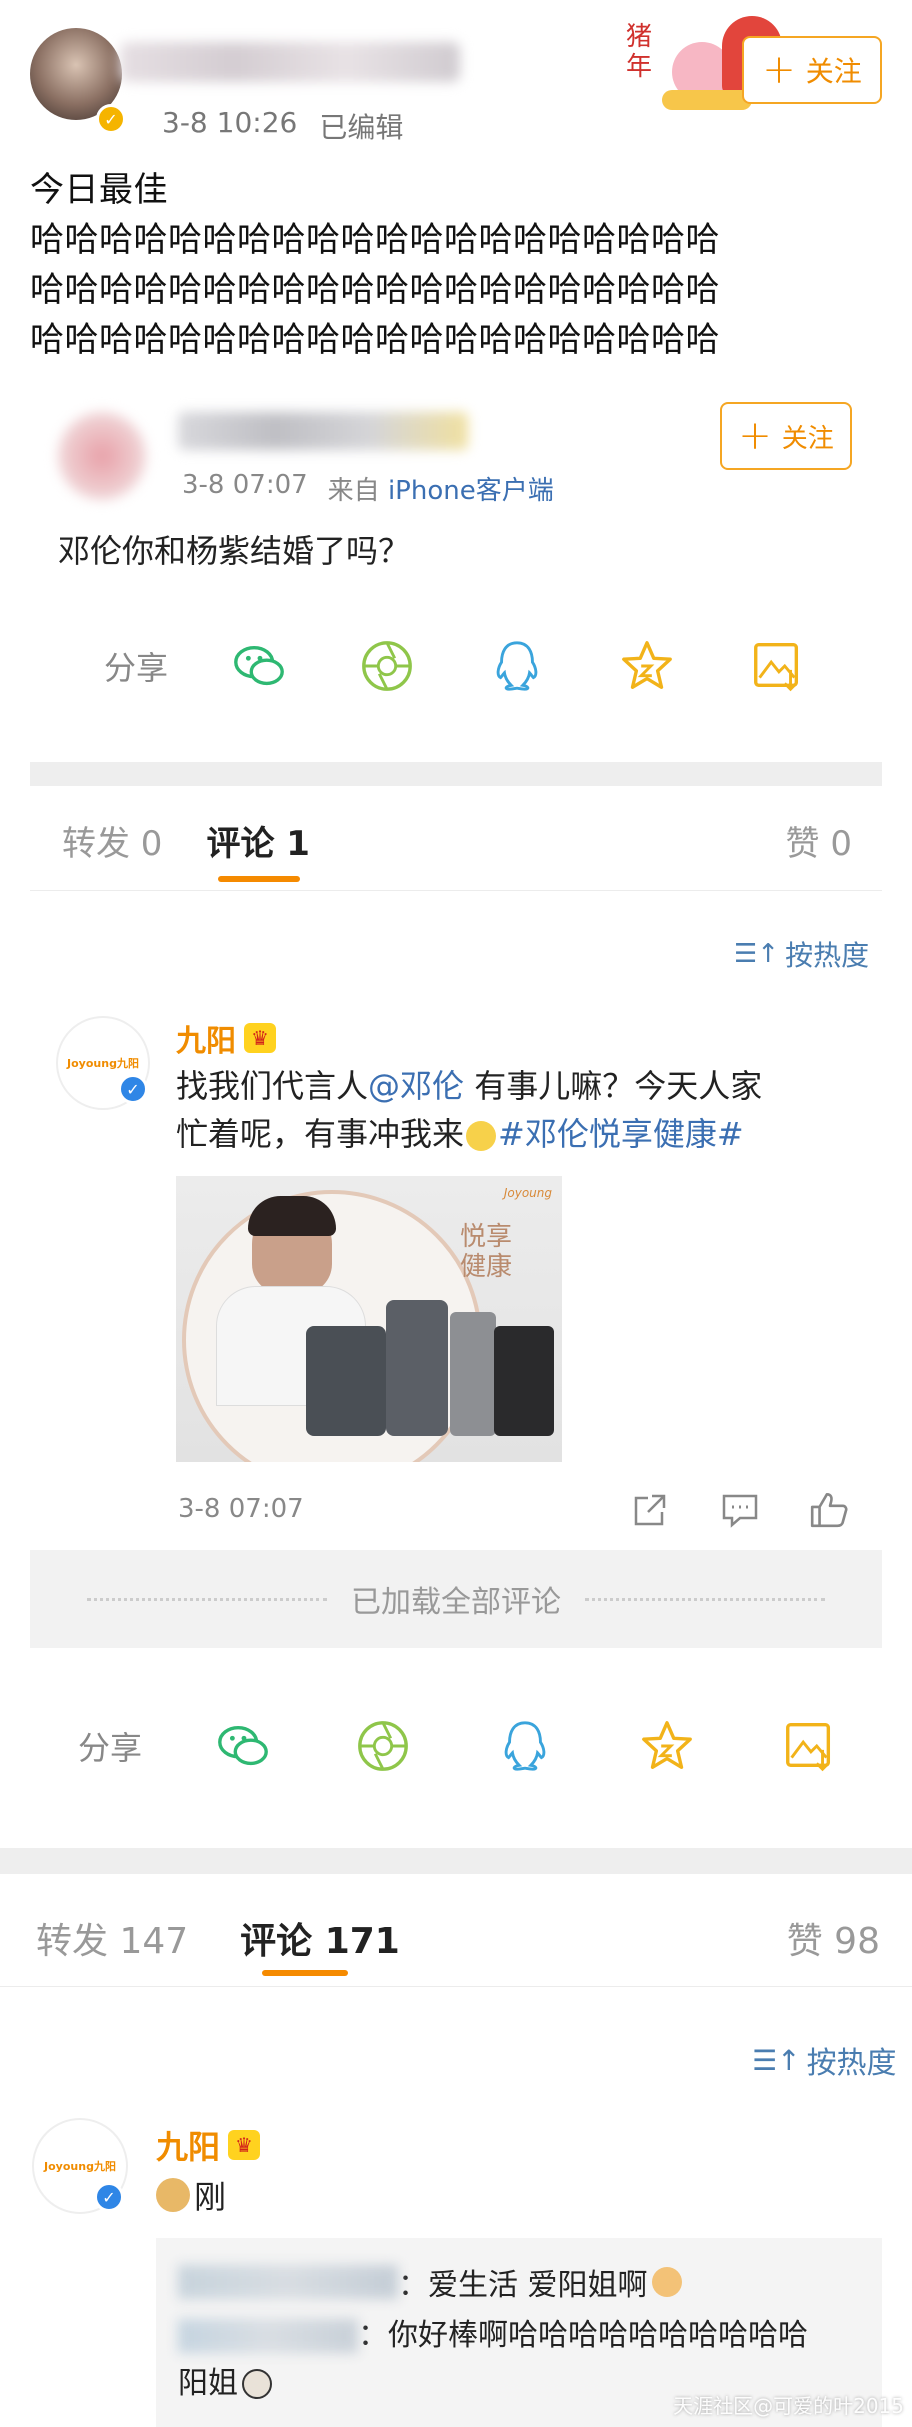 This screenshot has width=912, height=2427. What do you see at coordinates (368, 488) in the screenshot?
I see `embedded-meta: 3-8 07:07 来自 iPhone客户端` at bounding box center [368, 488].